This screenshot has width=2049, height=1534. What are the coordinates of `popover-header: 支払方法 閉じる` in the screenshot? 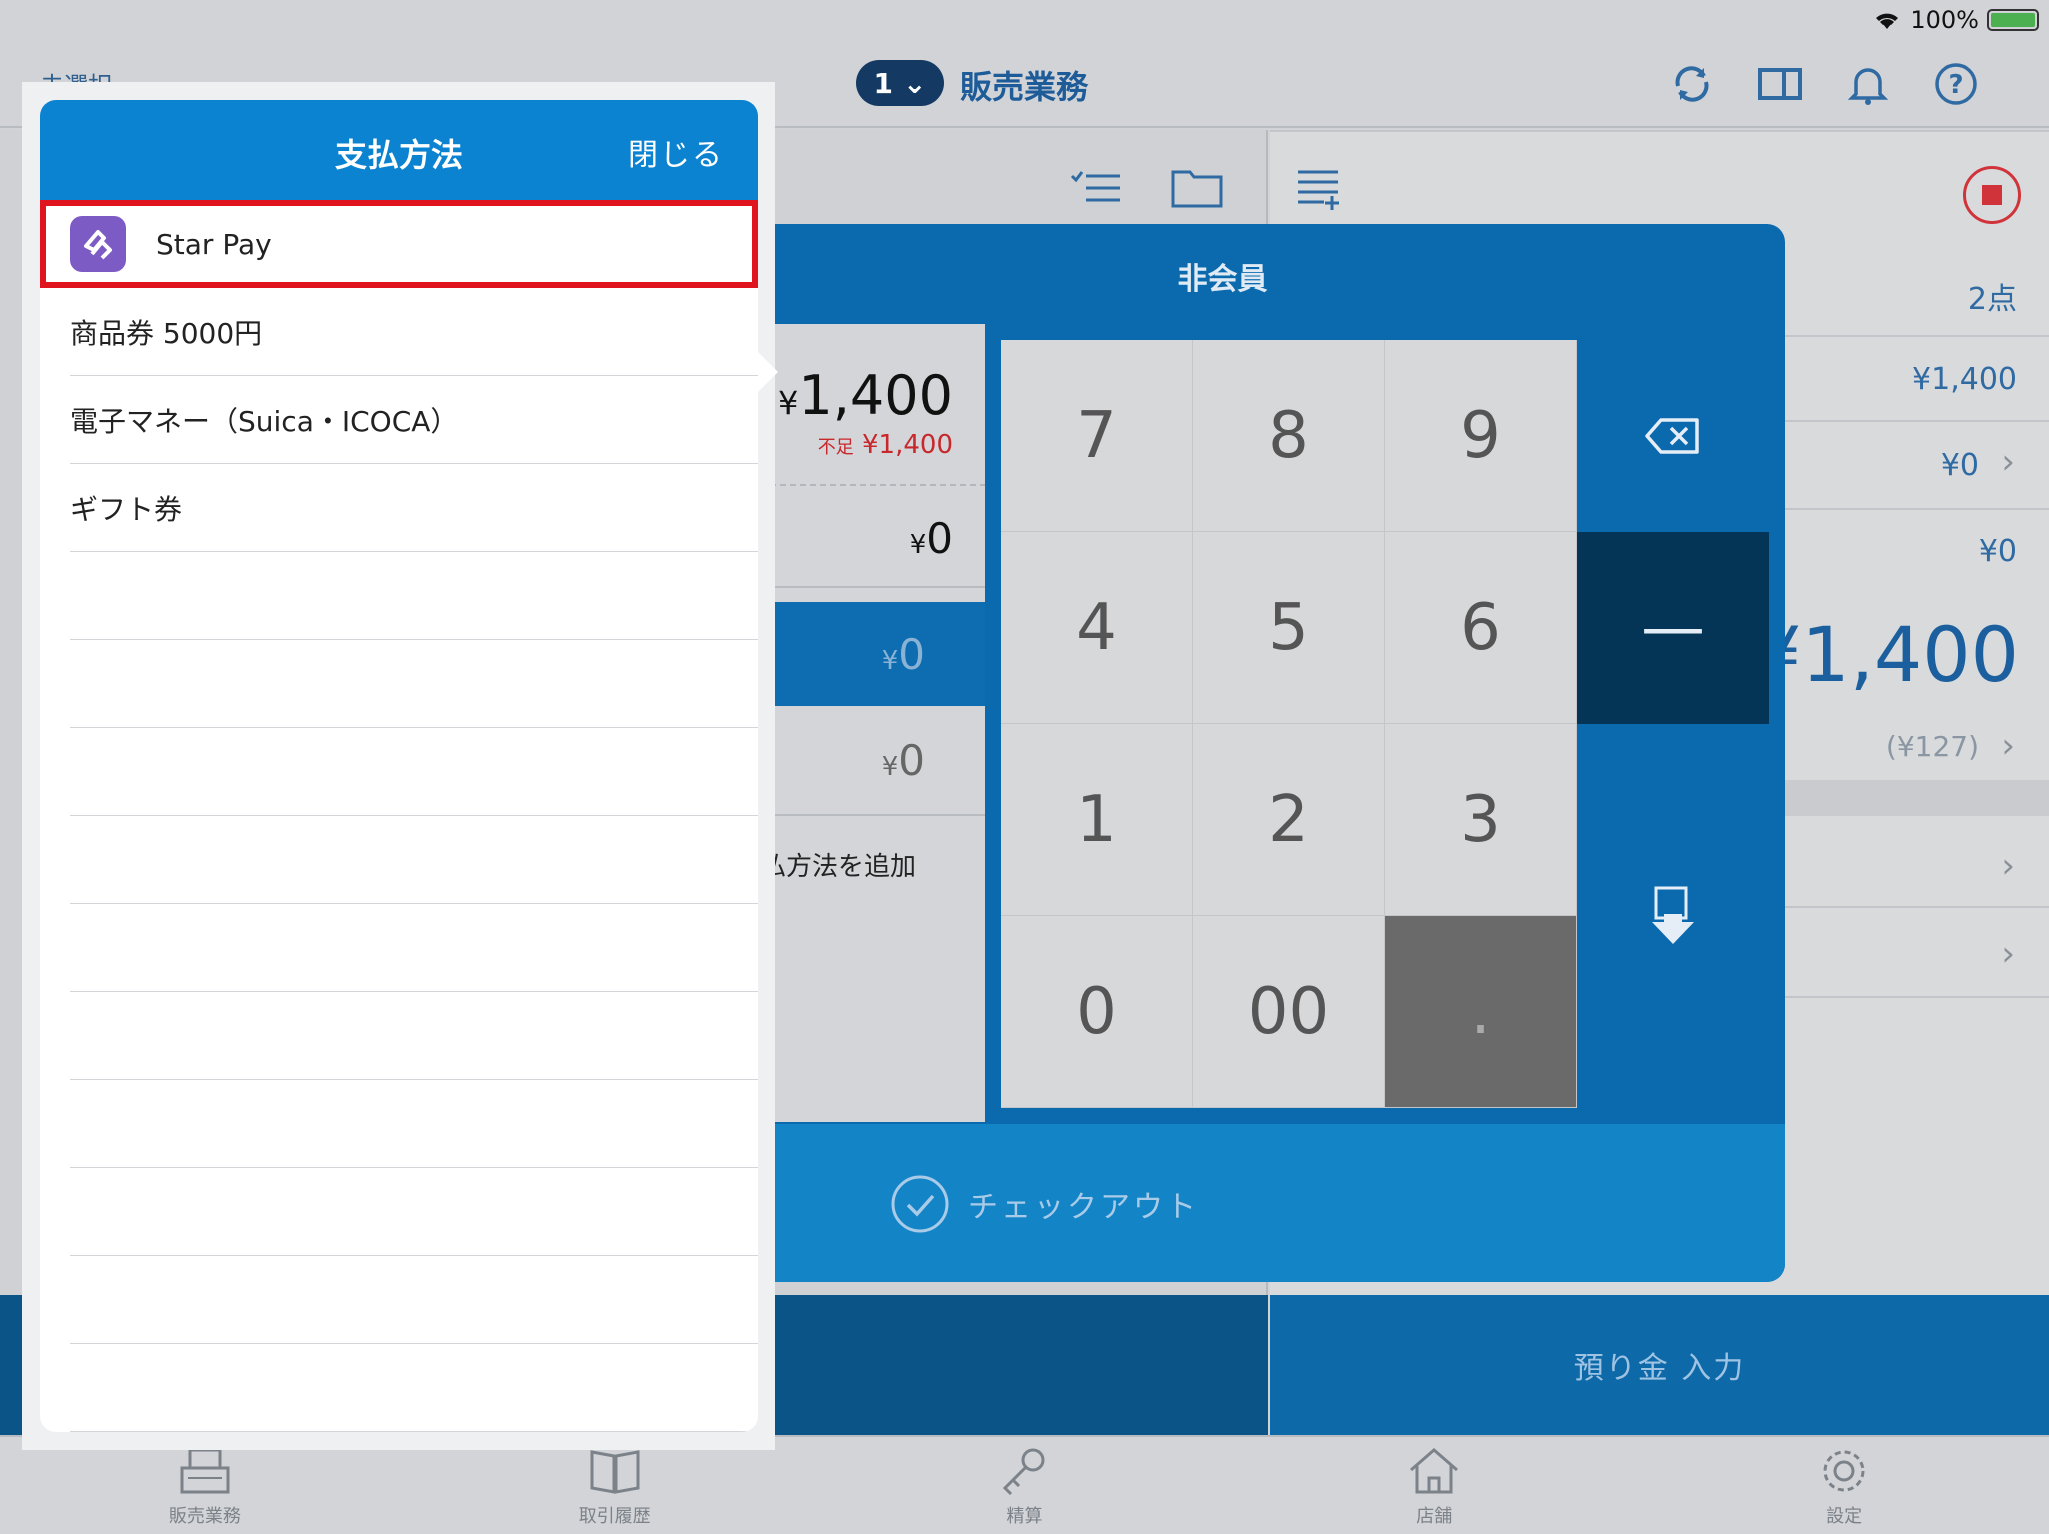 It's located at (399, 150).